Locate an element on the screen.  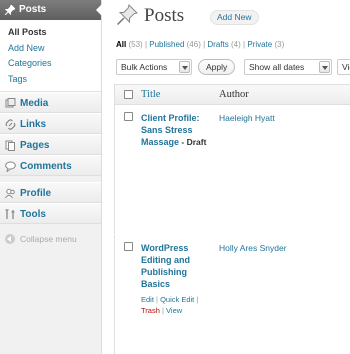
column-header-author: Author is located at coordinates (282, 94).